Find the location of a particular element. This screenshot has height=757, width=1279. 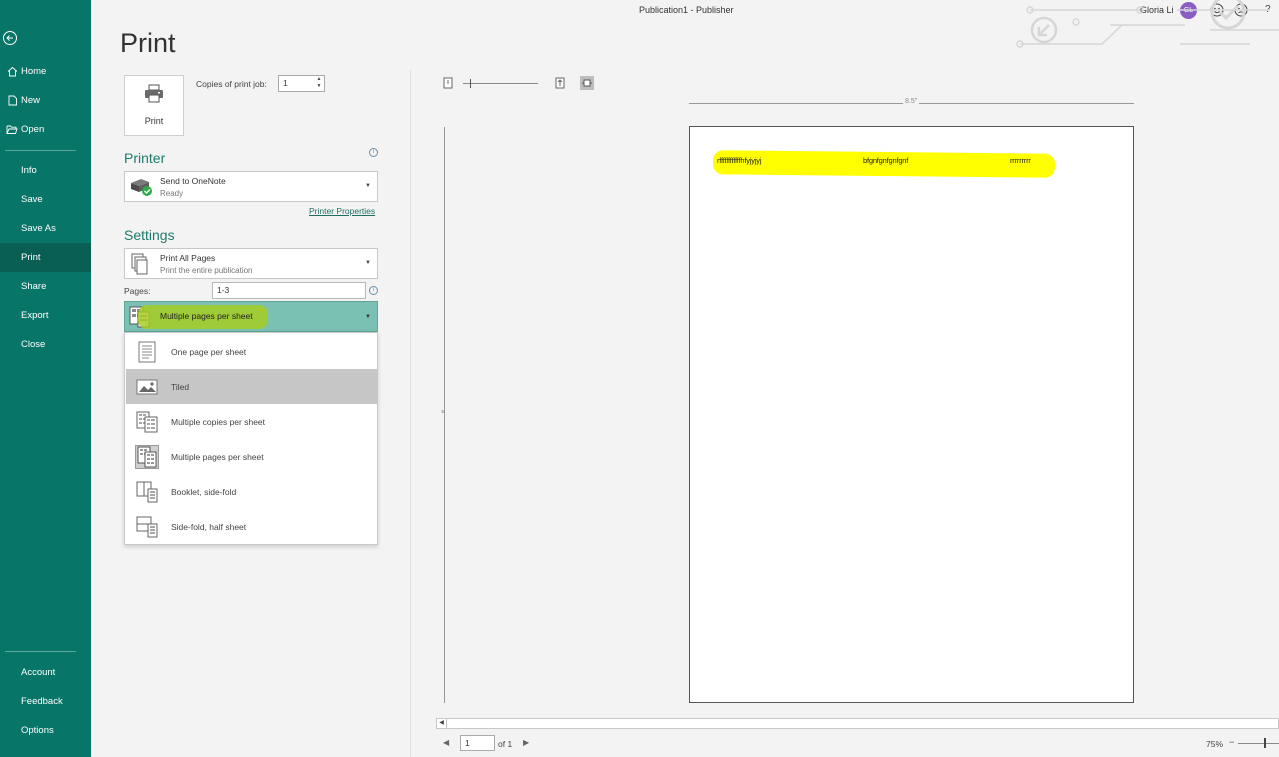

zoom-level: 75% is located at coordinates (1214, 744).